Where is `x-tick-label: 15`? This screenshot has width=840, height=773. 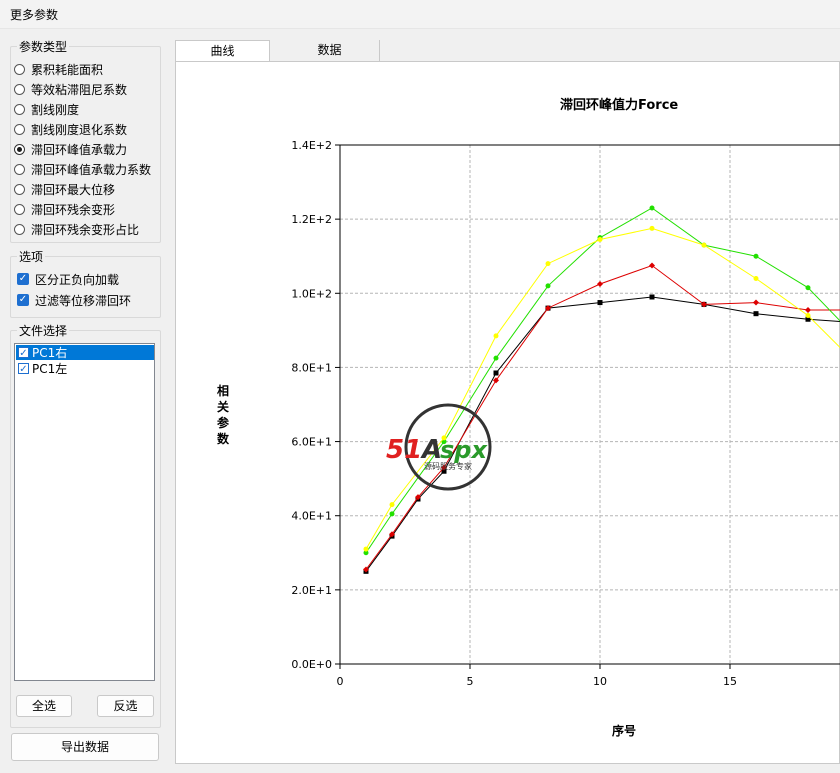
x-tick-label: 15 is located at coordinates (730, 681).